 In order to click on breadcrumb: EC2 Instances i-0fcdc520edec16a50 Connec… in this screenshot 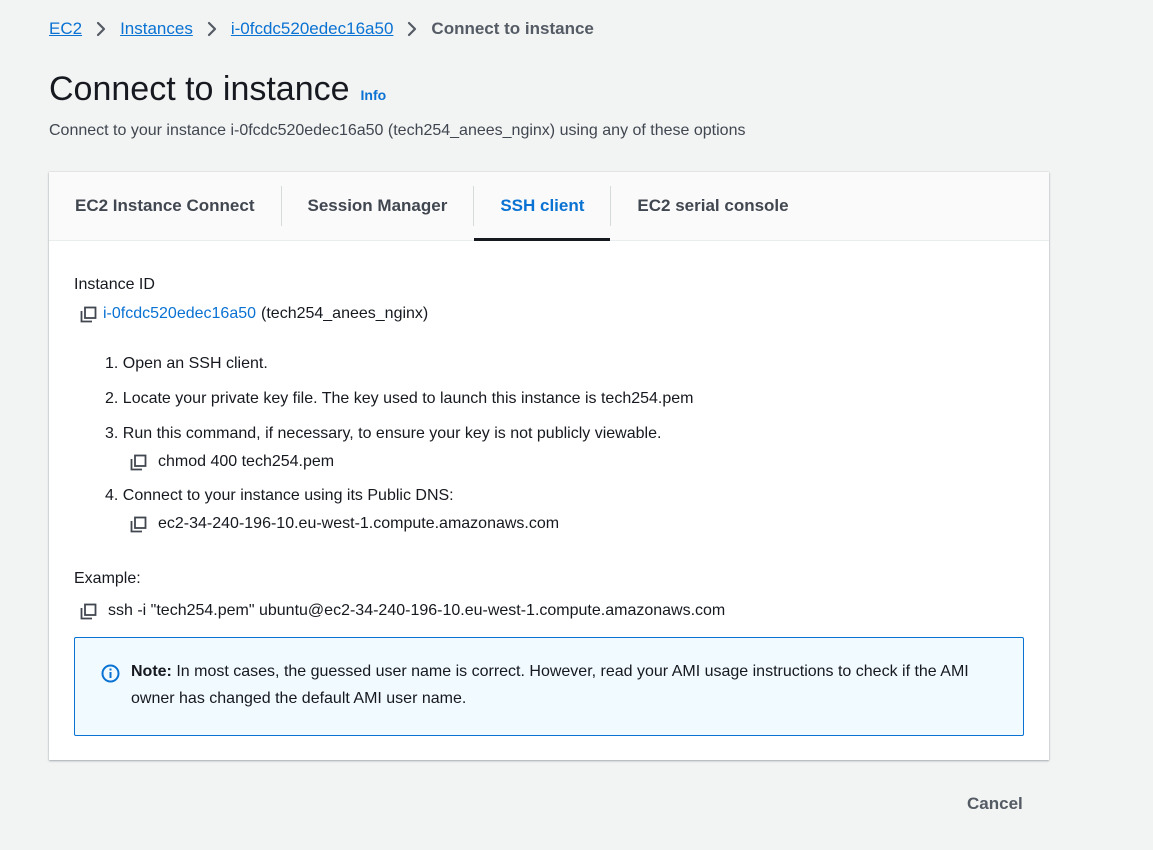, I will do `click(321, 29)`.